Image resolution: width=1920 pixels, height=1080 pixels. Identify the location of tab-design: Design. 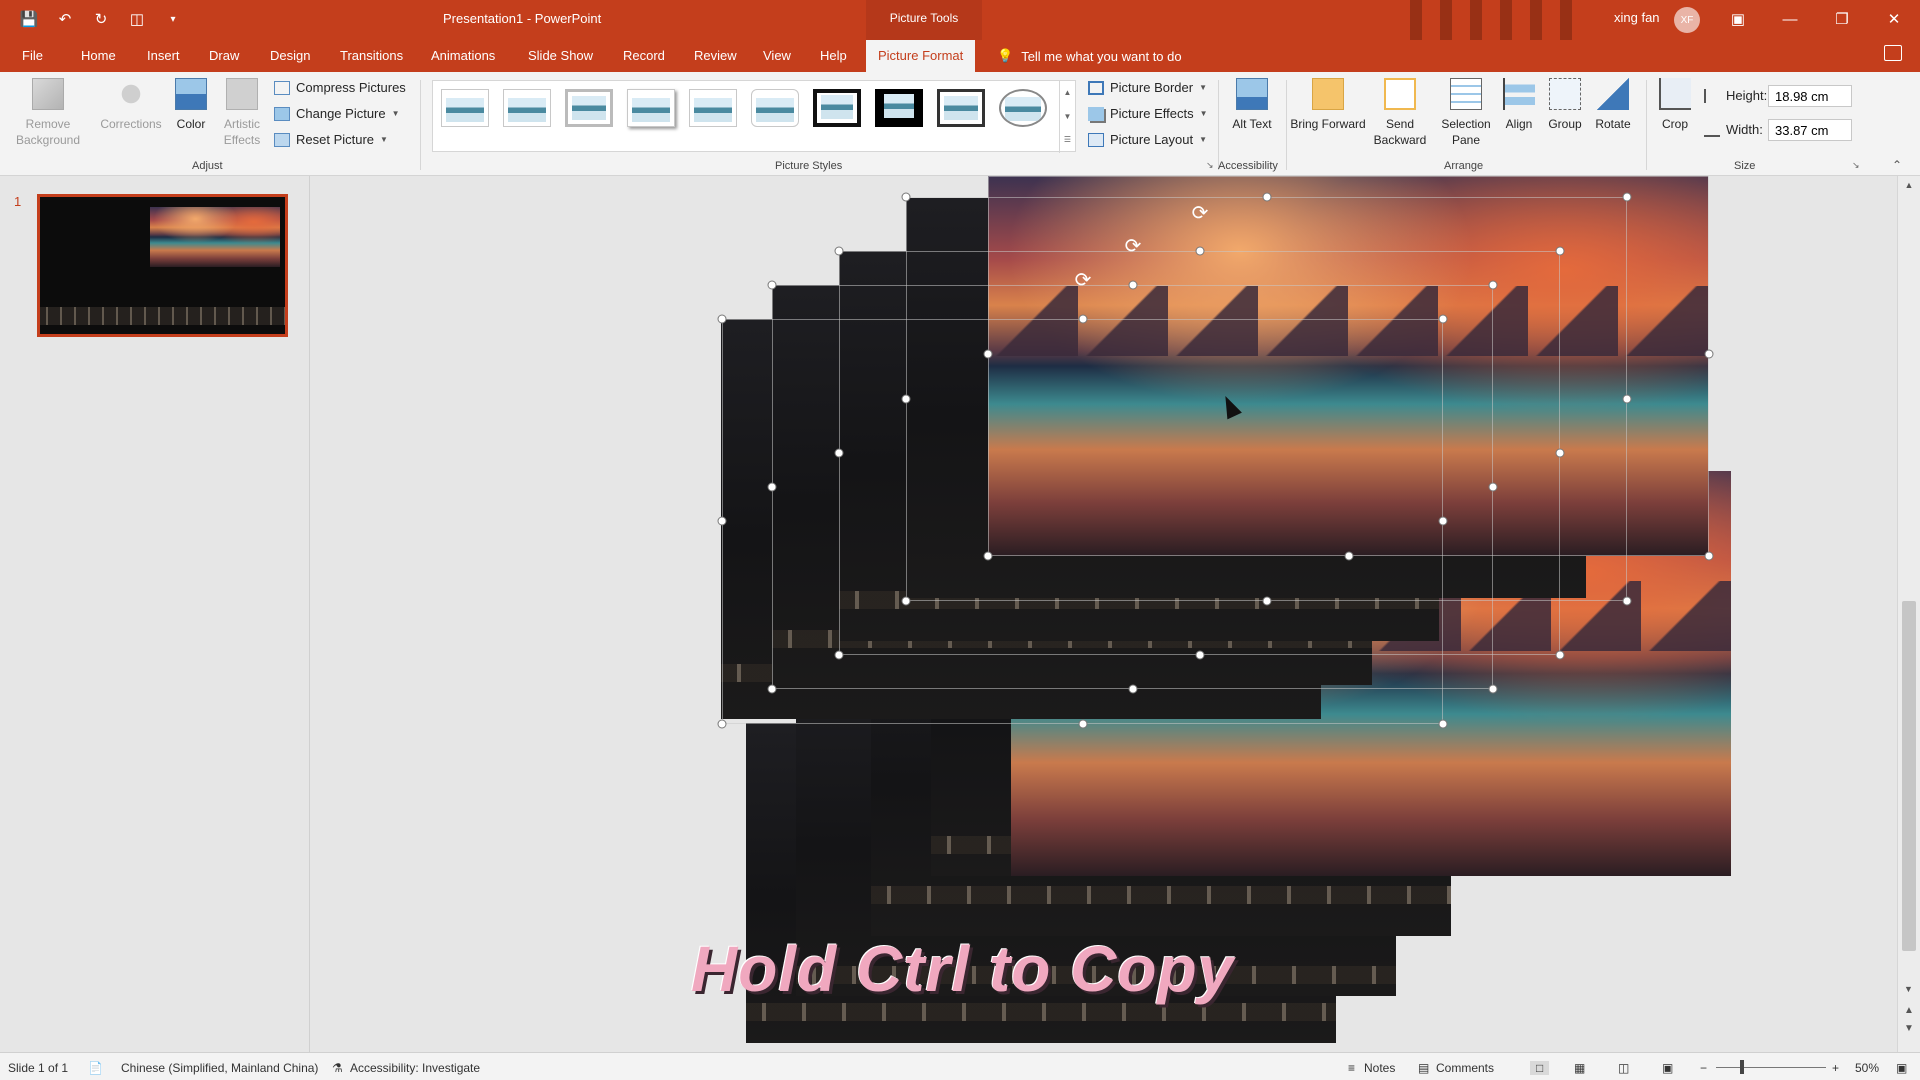
(290, 55).